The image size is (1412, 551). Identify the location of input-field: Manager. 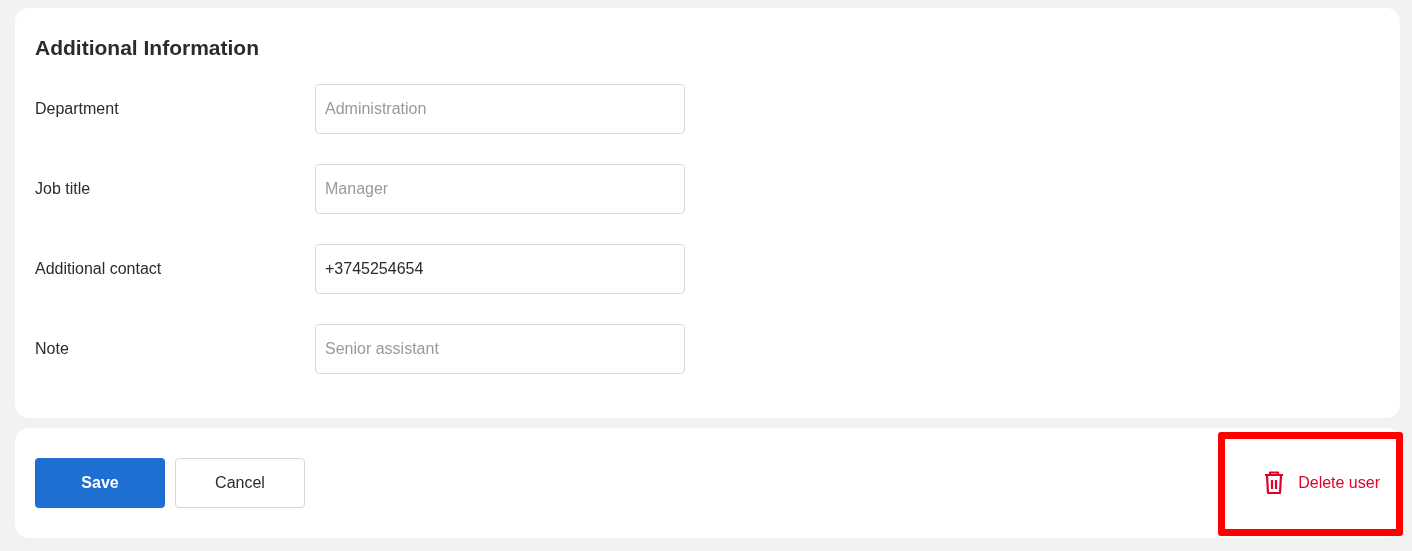
(500, 189).